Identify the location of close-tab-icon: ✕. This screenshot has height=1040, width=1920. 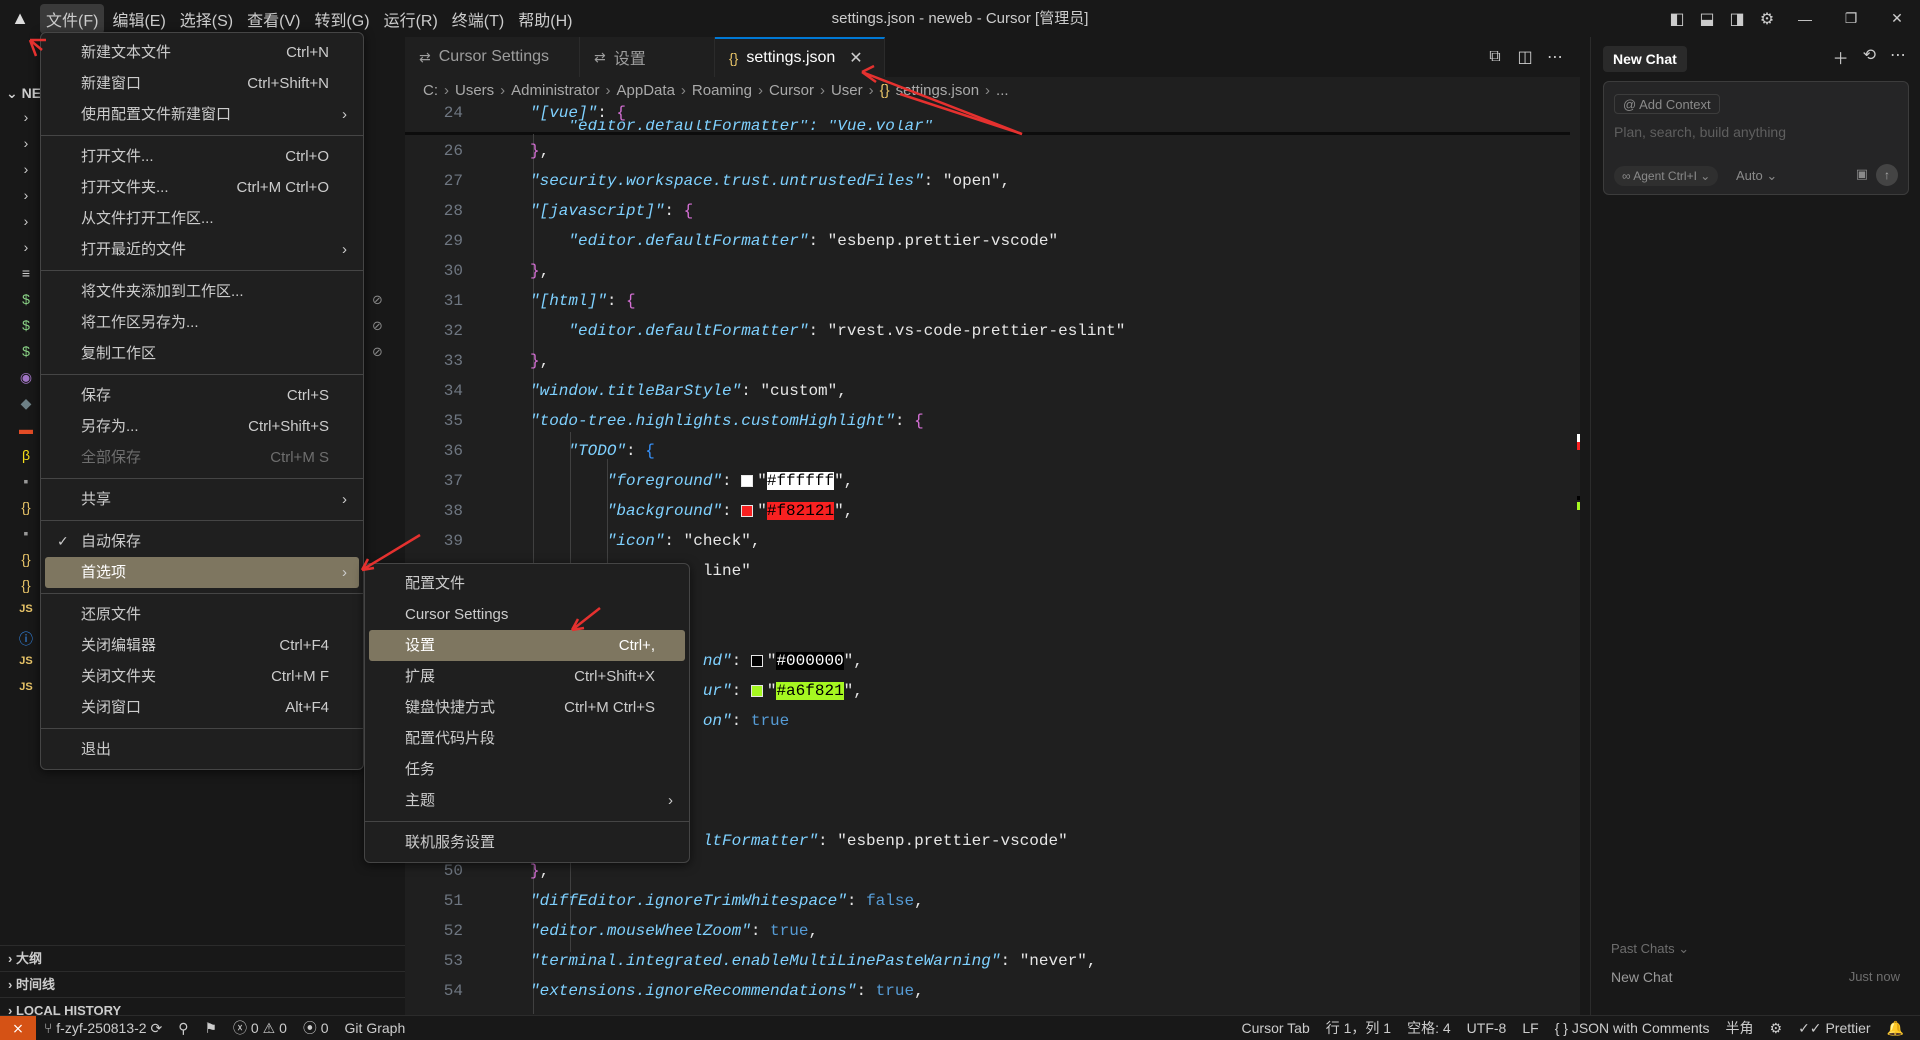
(855, 58).